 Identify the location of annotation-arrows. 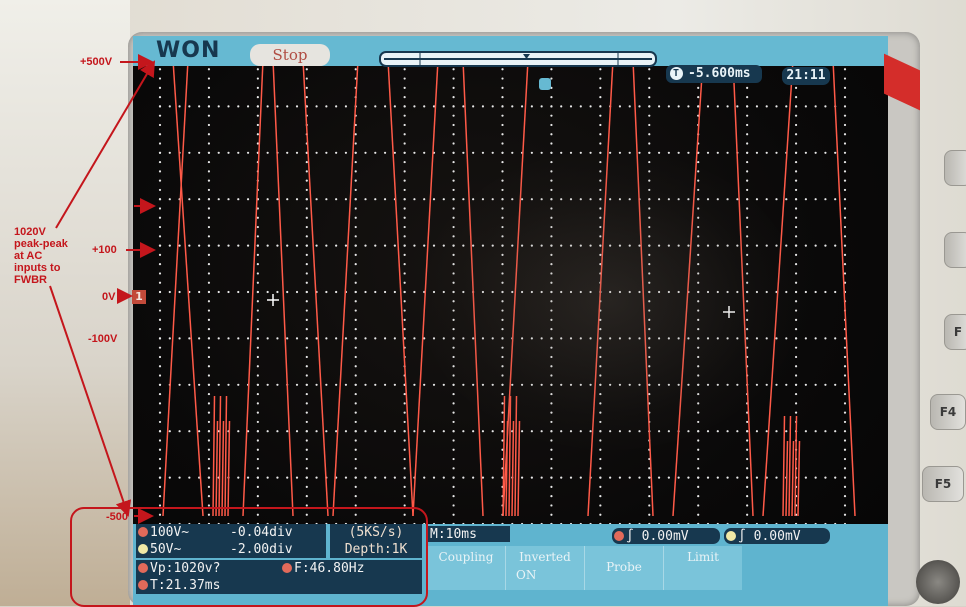
(102, 289).